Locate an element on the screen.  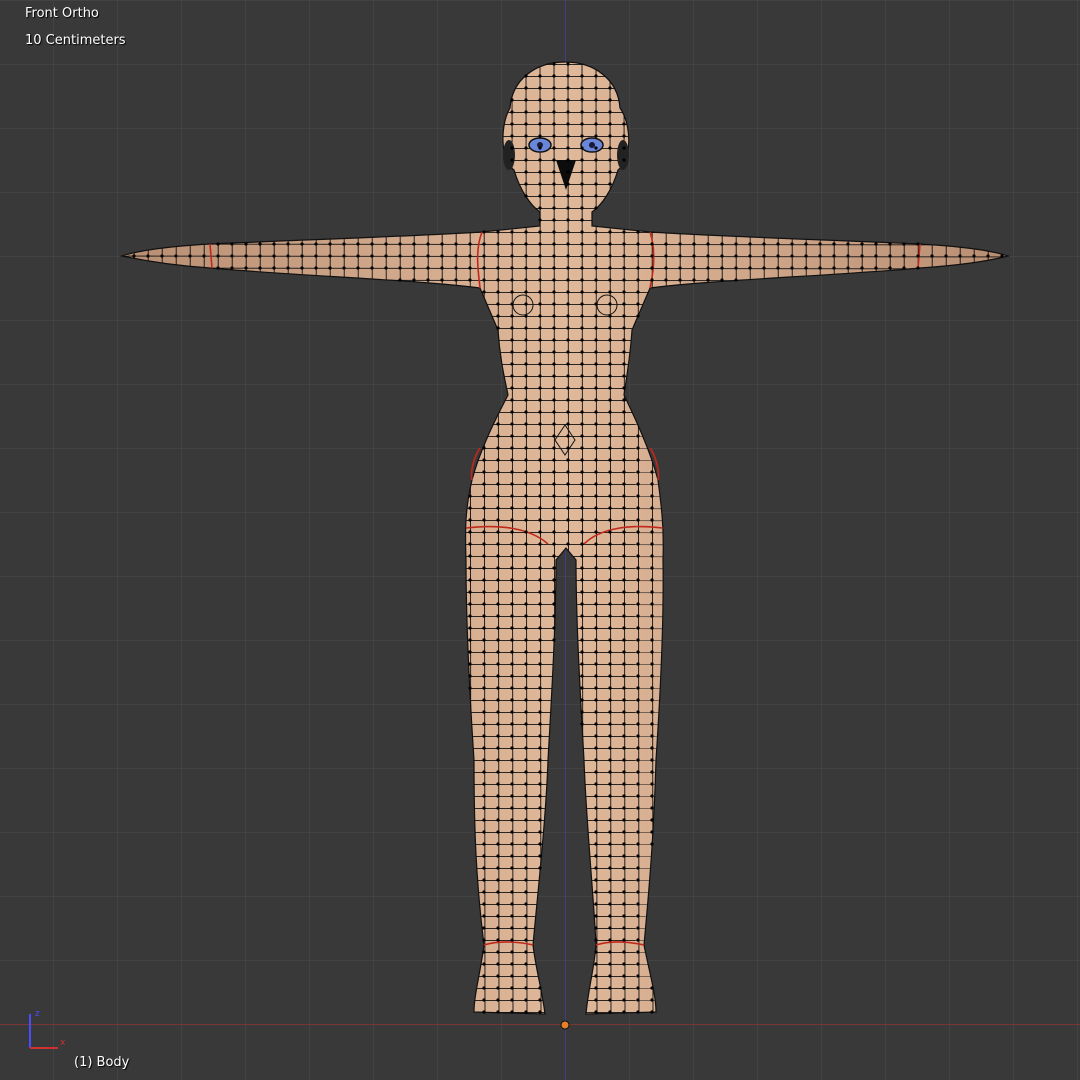
svg-text: z is located at coordinates (37, 1014).